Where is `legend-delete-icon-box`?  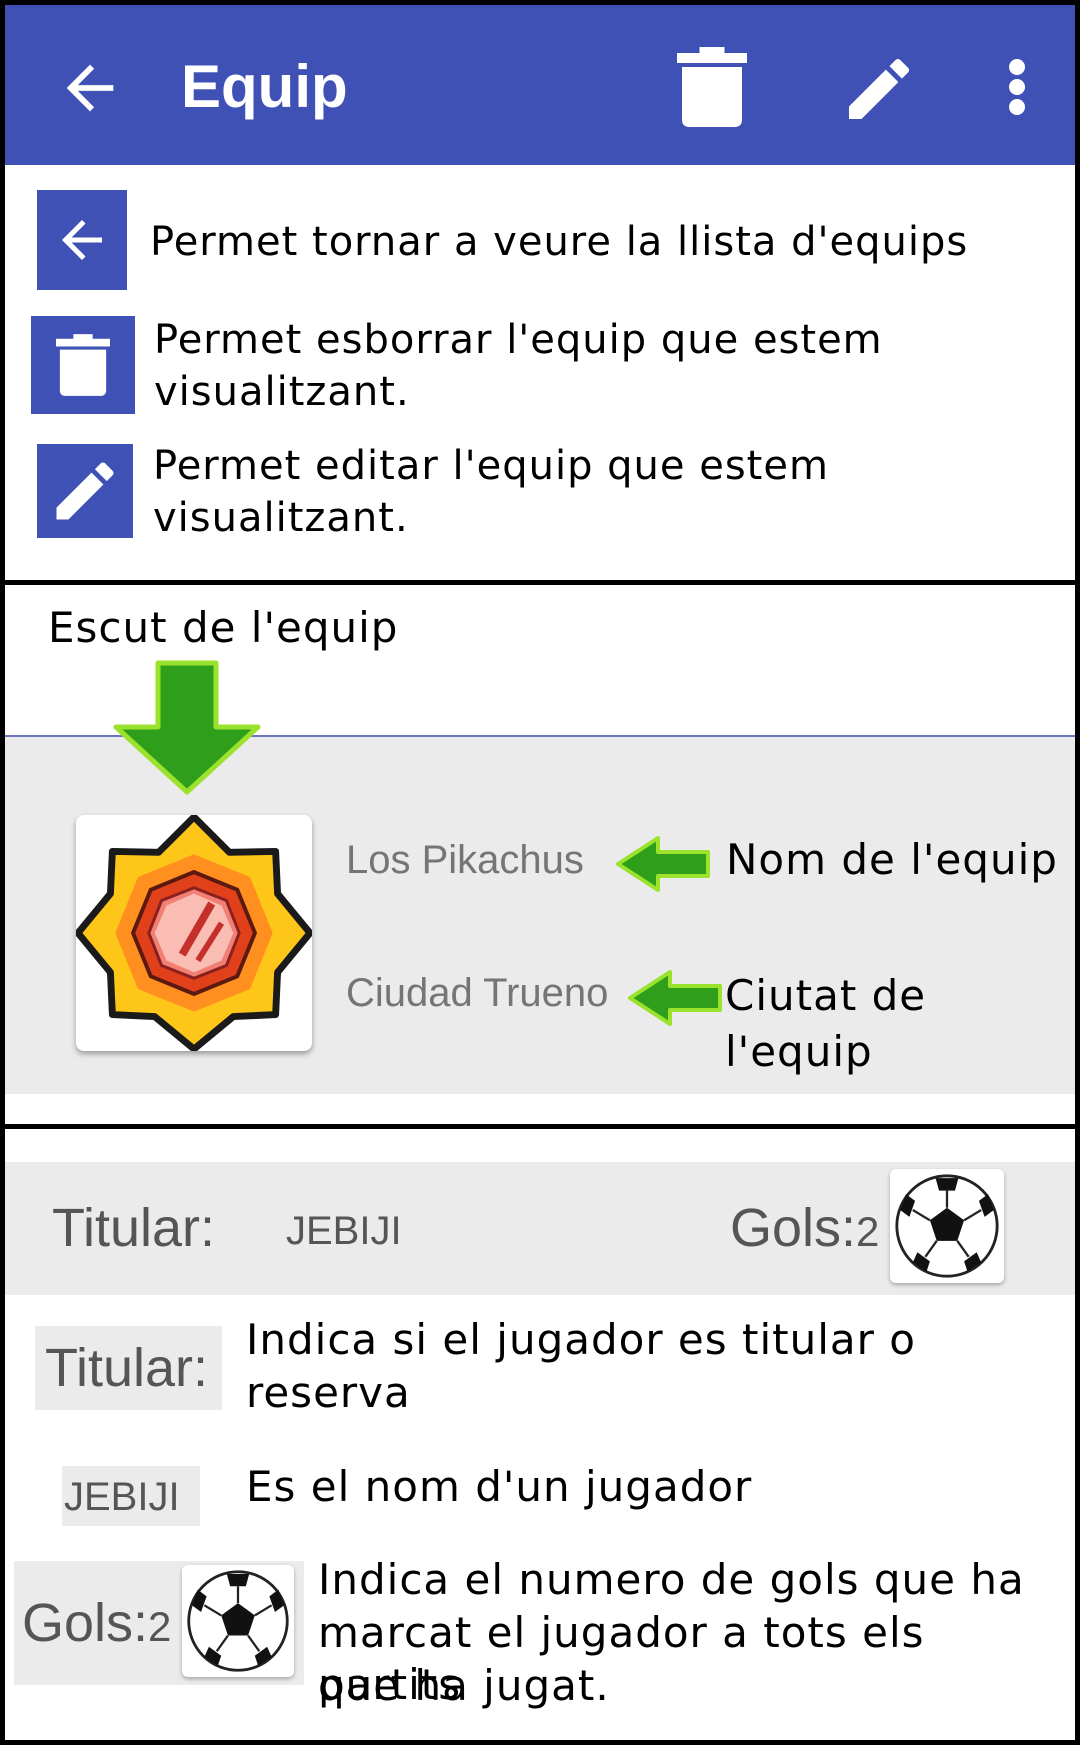
legend-delete-icon-box is located at coordinates (83, 365).